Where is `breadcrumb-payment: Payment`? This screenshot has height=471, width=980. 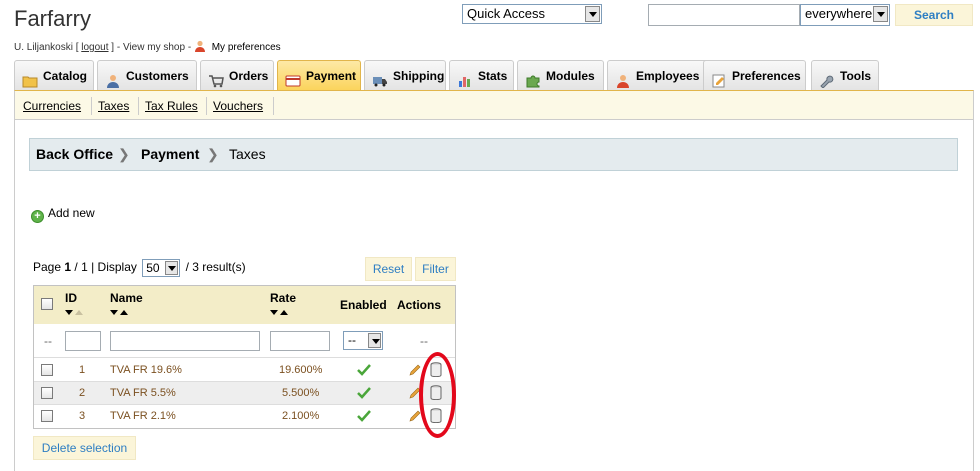
breadcrumb-payment: Payment is located at coordinates (170, 154).